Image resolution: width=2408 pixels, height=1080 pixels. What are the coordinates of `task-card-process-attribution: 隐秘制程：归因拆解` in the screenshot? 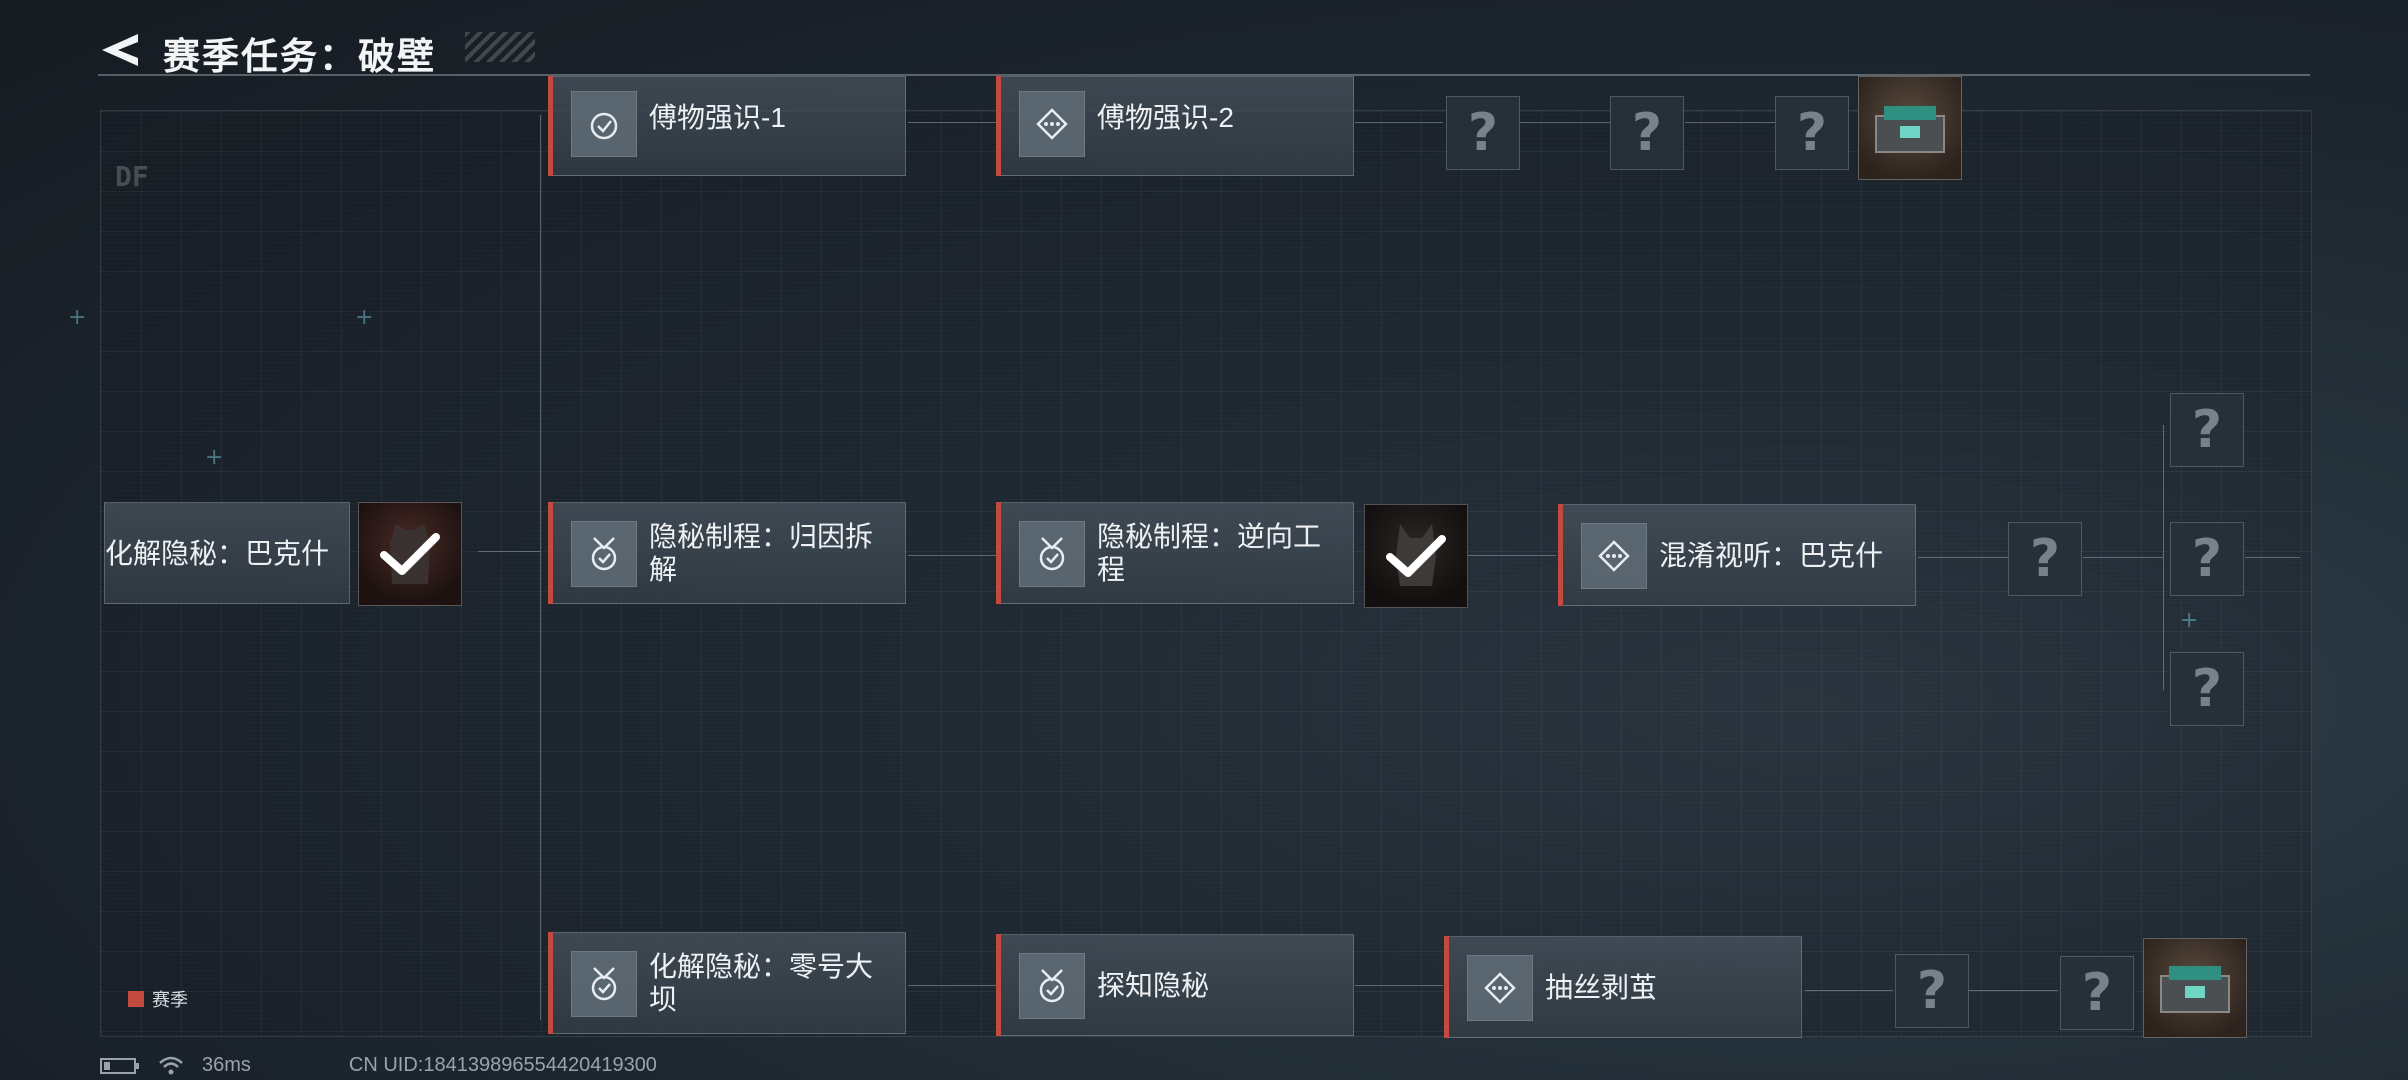 It's located at (727, 553).